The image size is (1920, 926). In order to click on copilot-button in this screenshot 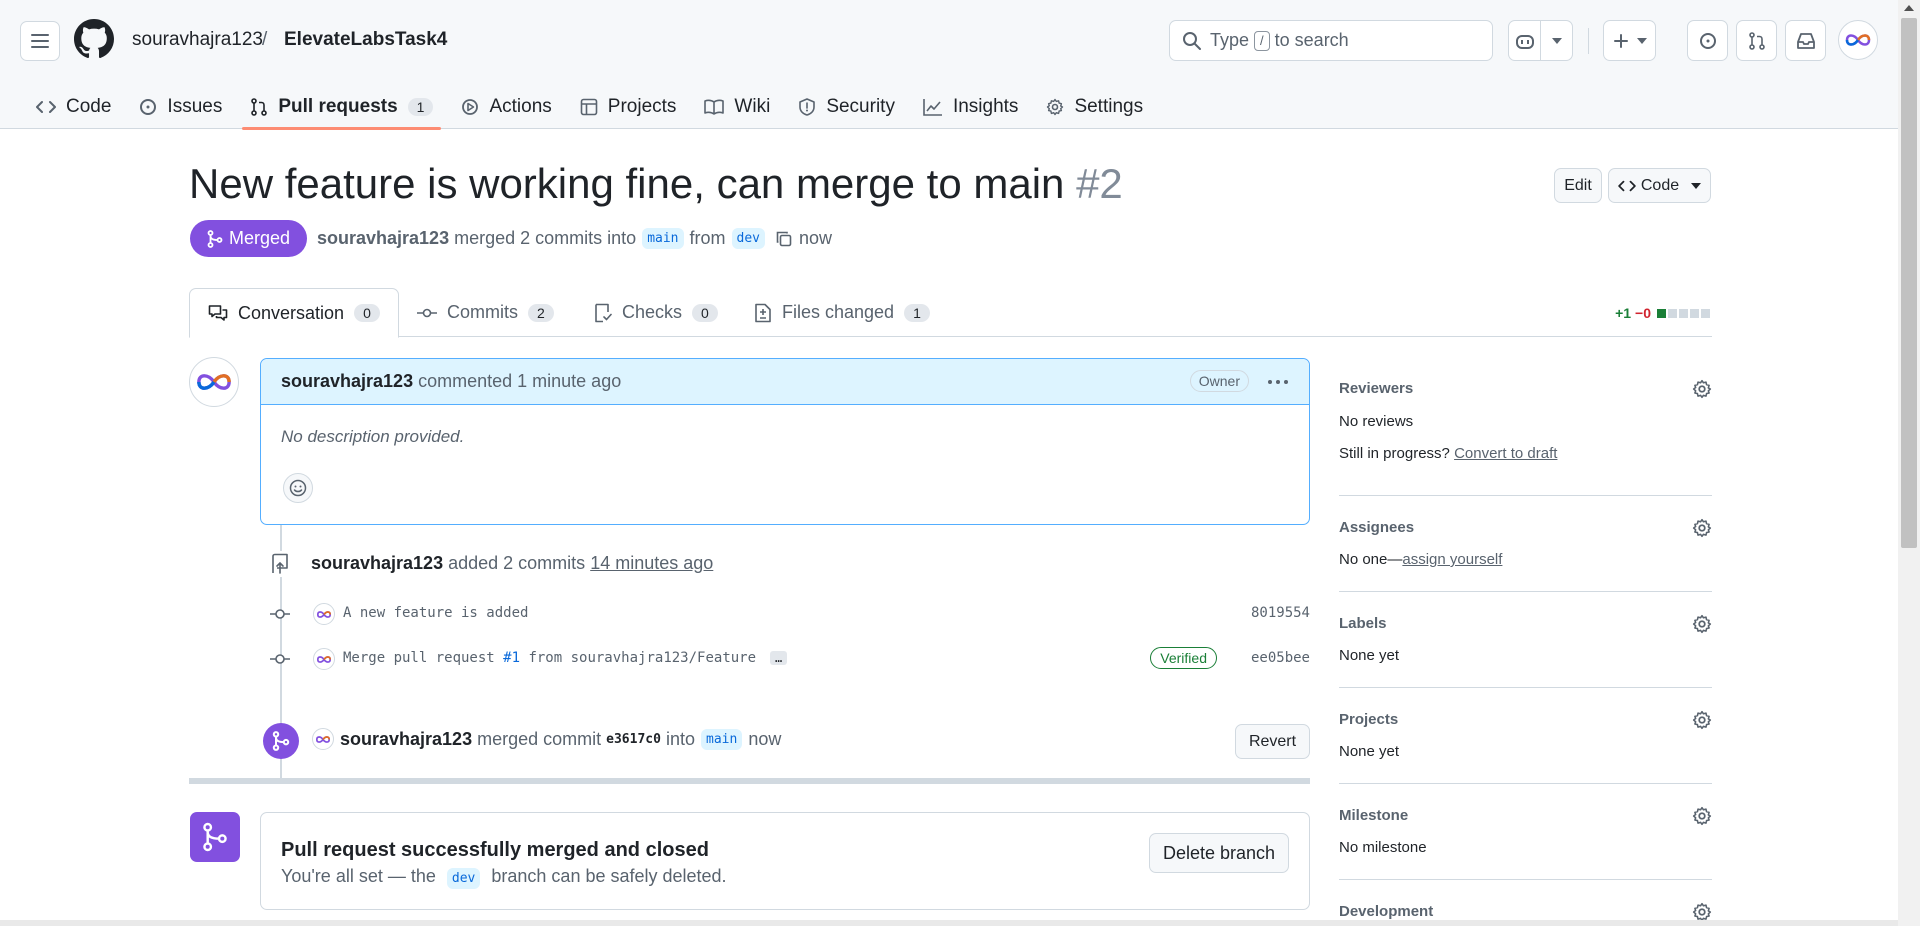, I will do `click(1524, 40)`.